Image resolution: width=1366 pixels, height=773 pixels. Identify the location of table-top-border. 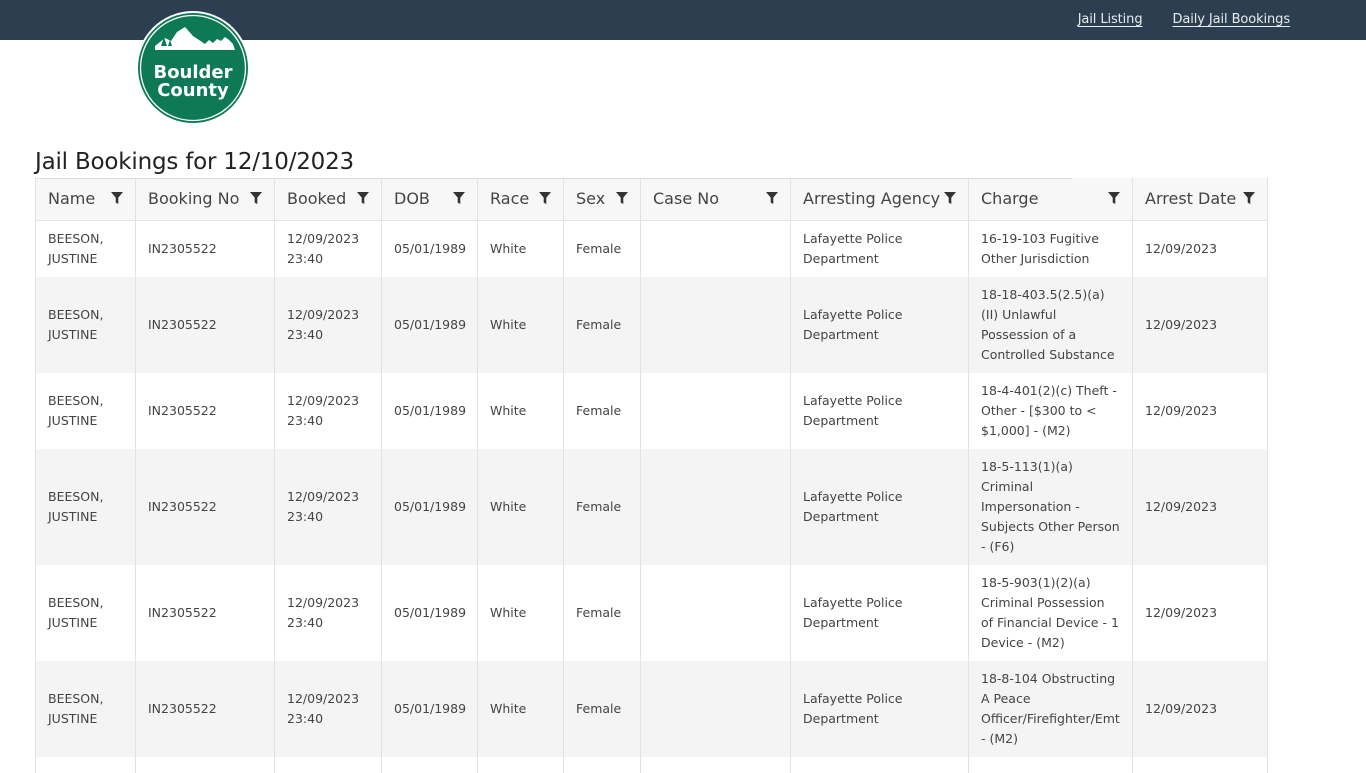
(553, 178).